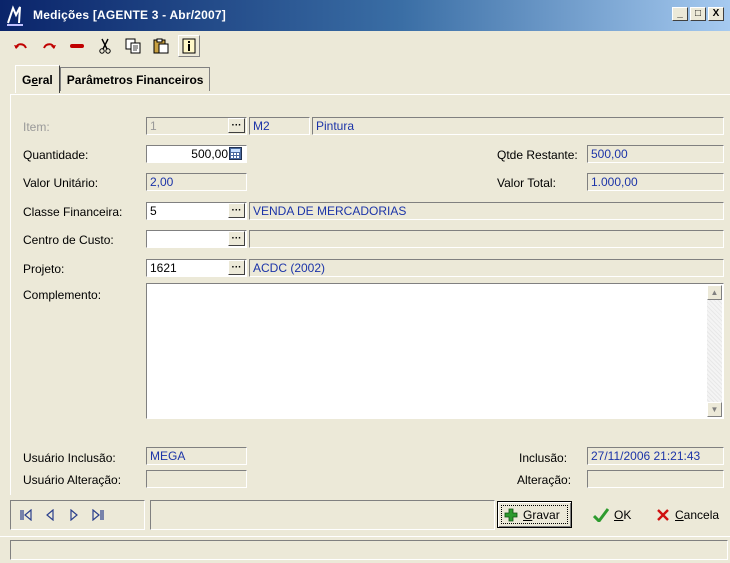 Image resolution: width=730 pixels, height=563 pixels. I want to click on tab-geral: Ge ral, so click(37, 79).